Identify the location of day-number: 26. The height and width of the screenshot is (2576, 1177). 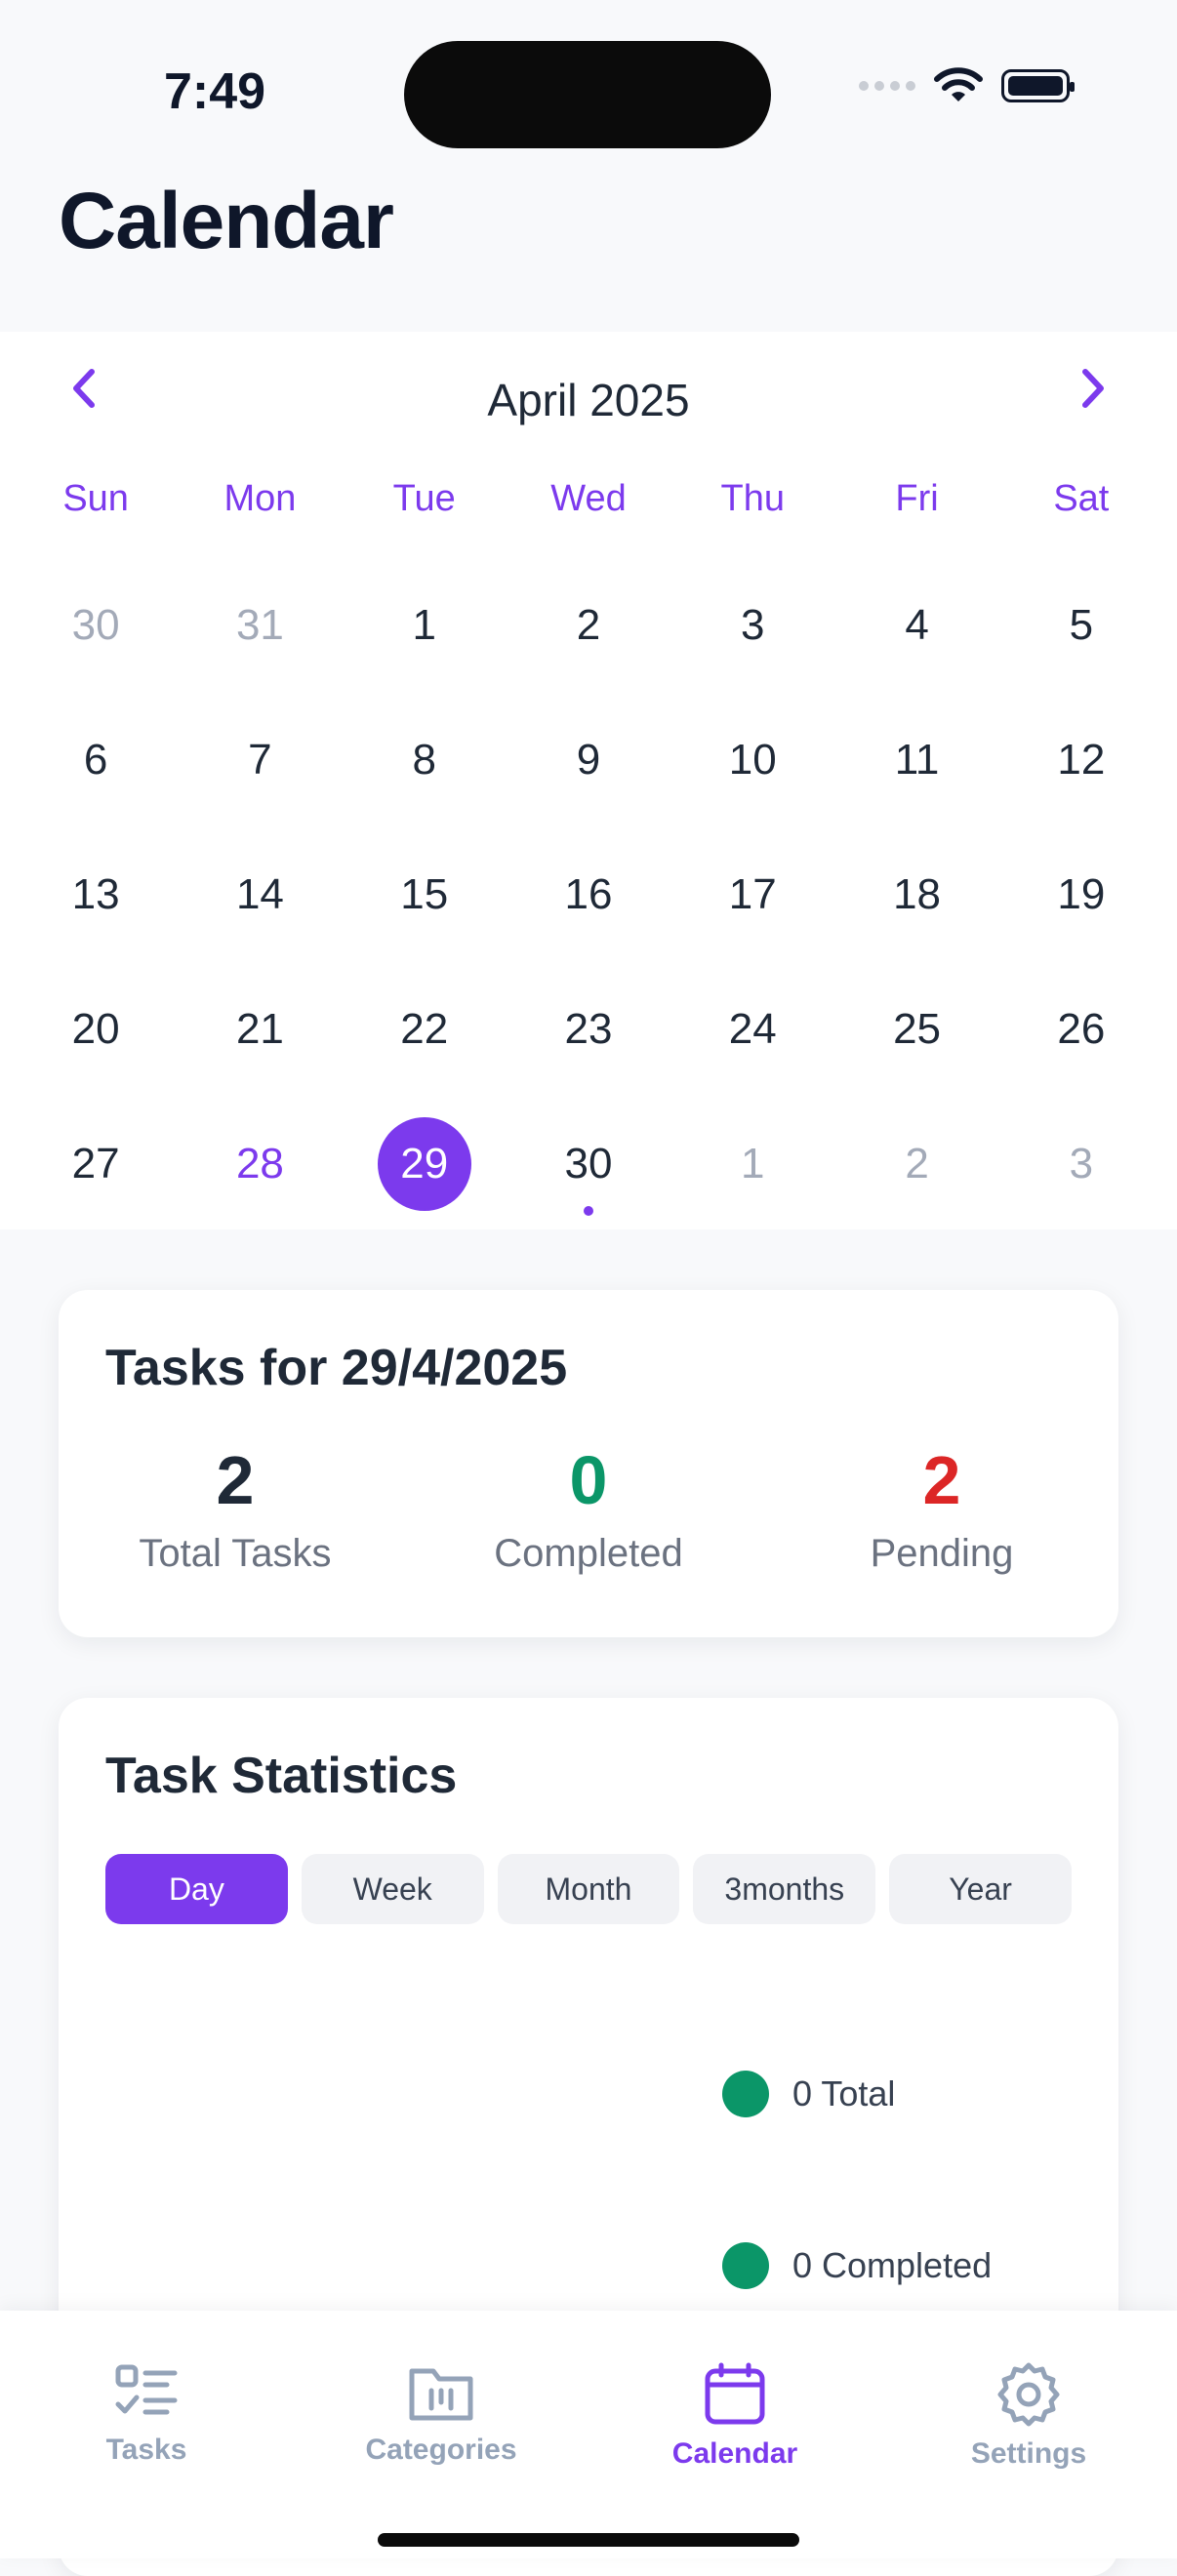
(1082, 1029).